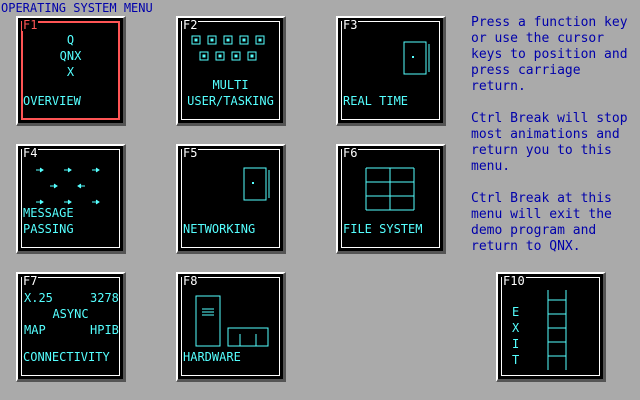 The height and width of the screenshot is (400, 640). Describe the element at coordinates (77, 8) in the screenshot. I see `page-title: OPERATING SYSTEM MENU` at that location.